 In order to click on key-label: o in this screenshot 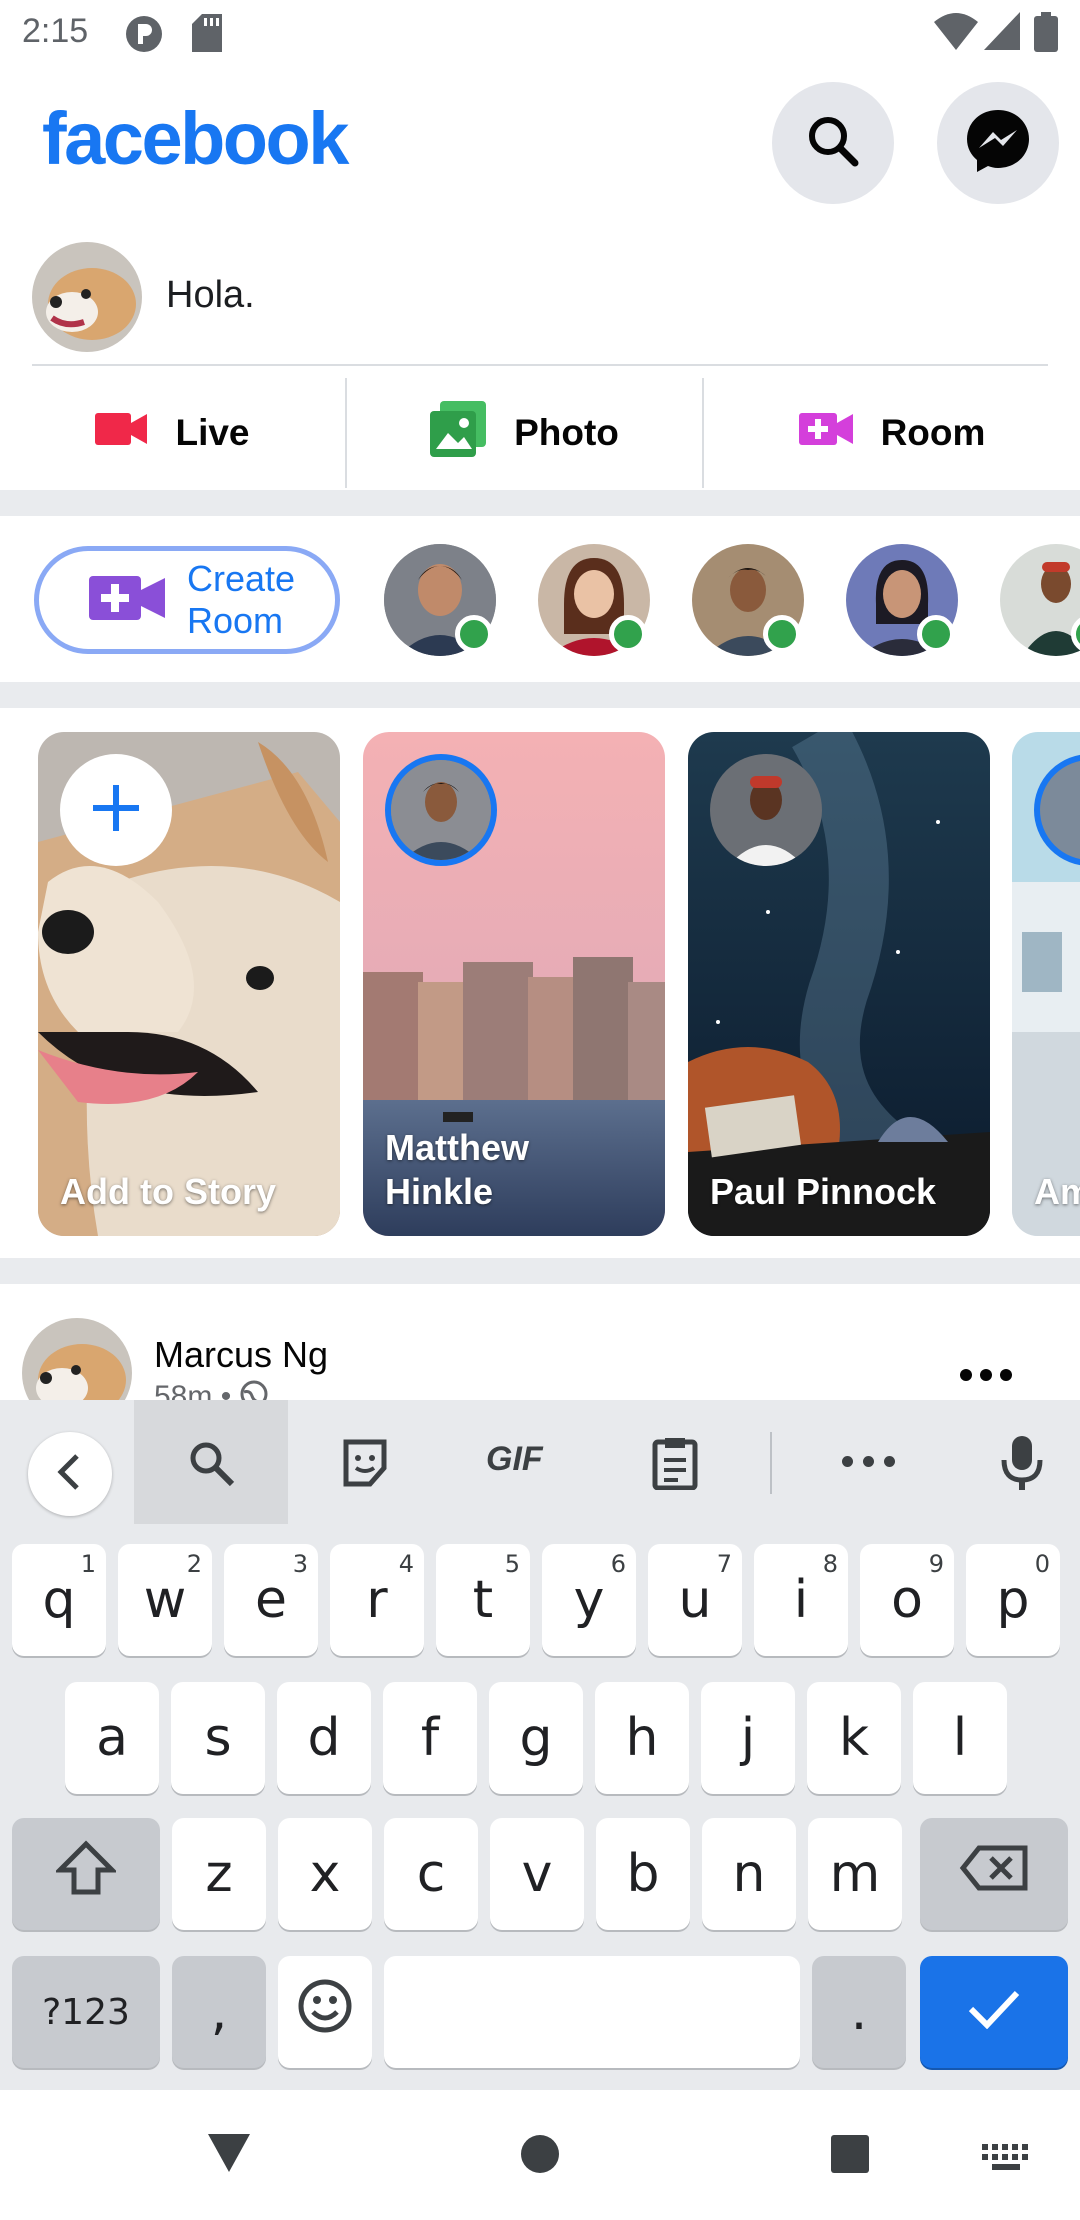, I will do `click(907, 1600)`.